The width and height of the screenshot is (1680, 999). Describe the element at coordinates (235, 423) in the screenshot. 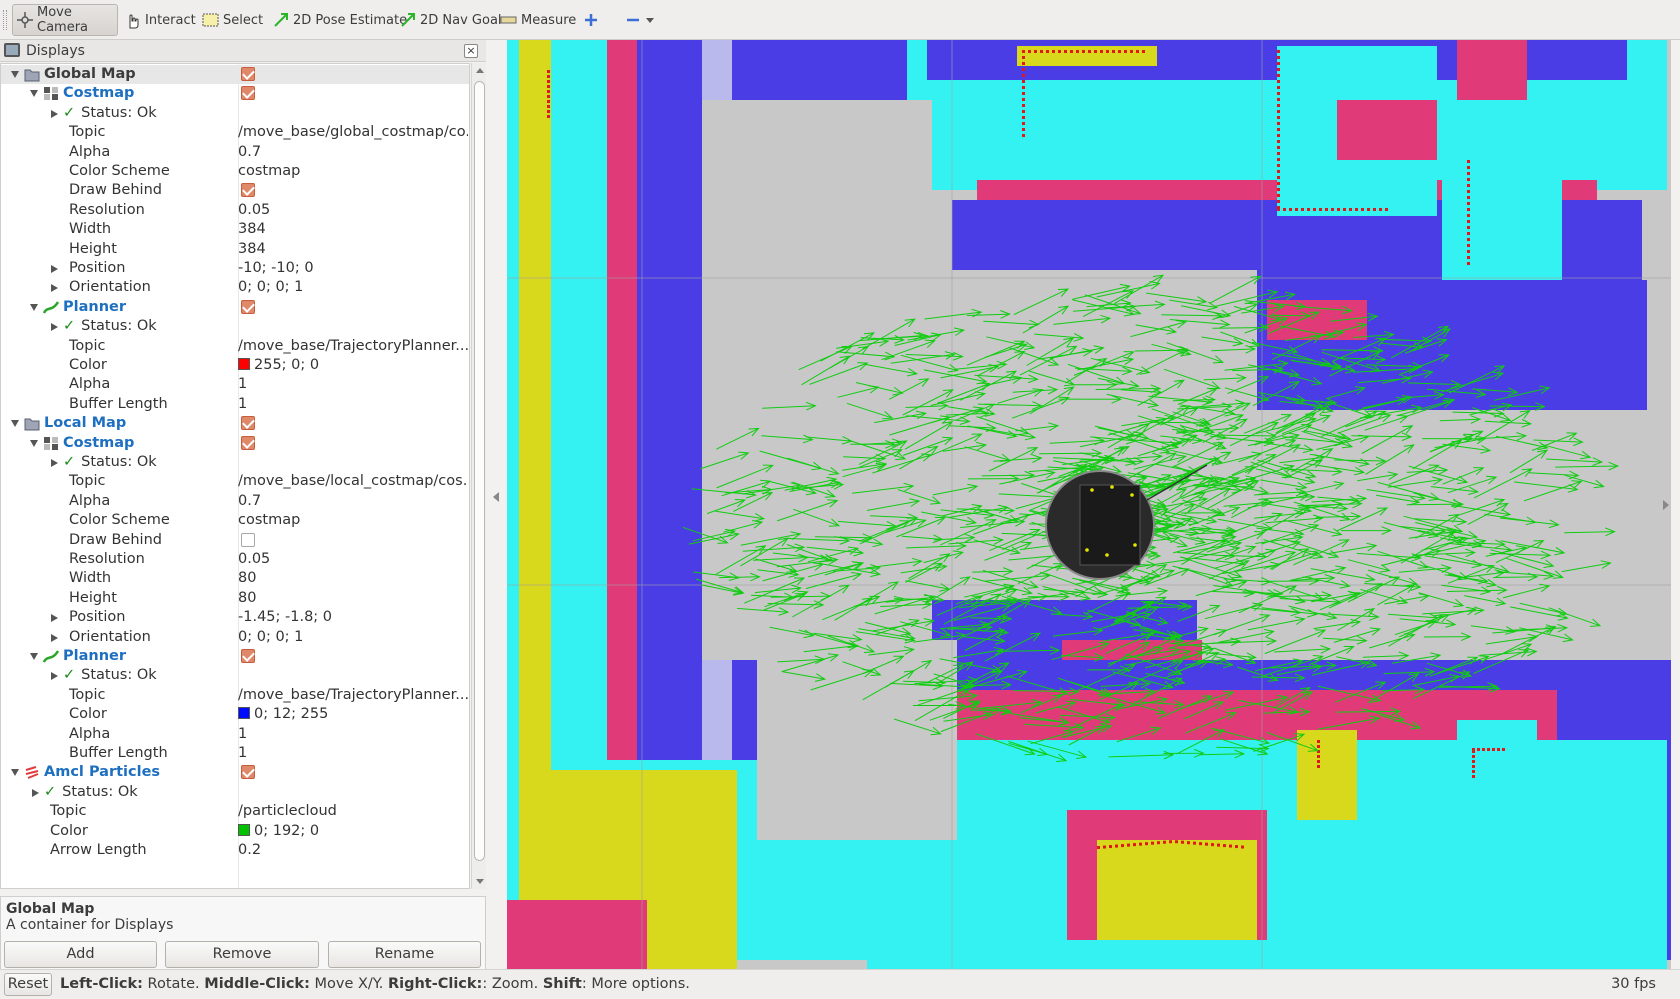

I see `display-item: Local Map` at that location.